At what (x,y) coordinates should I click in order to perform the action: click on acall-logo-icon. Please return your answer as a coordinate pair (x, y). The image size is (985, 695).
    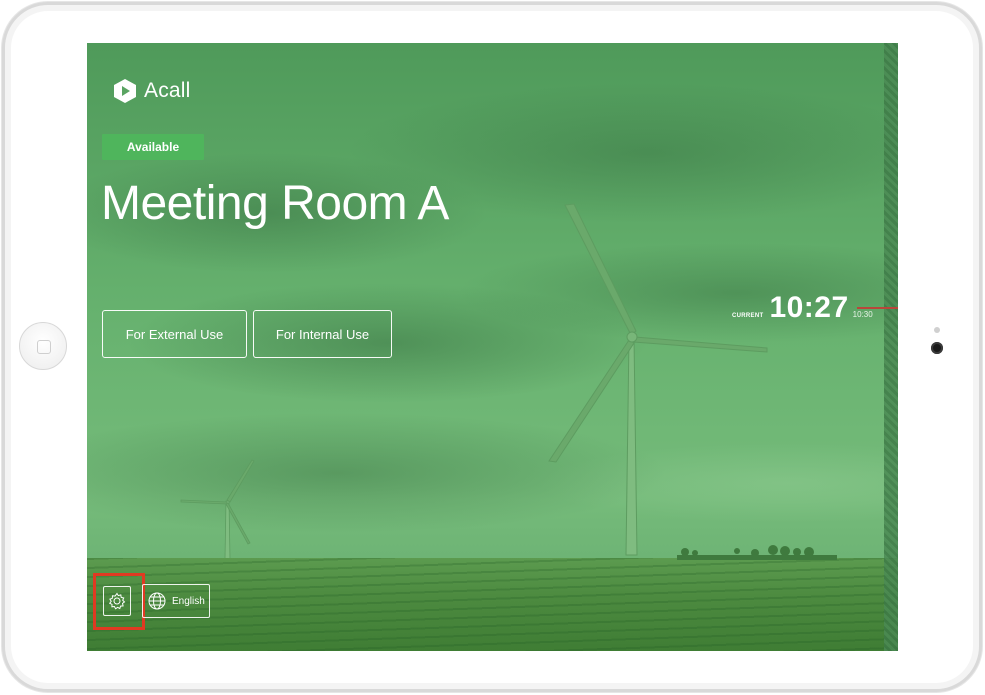
    Looking at the image, I should click on (125, 91).